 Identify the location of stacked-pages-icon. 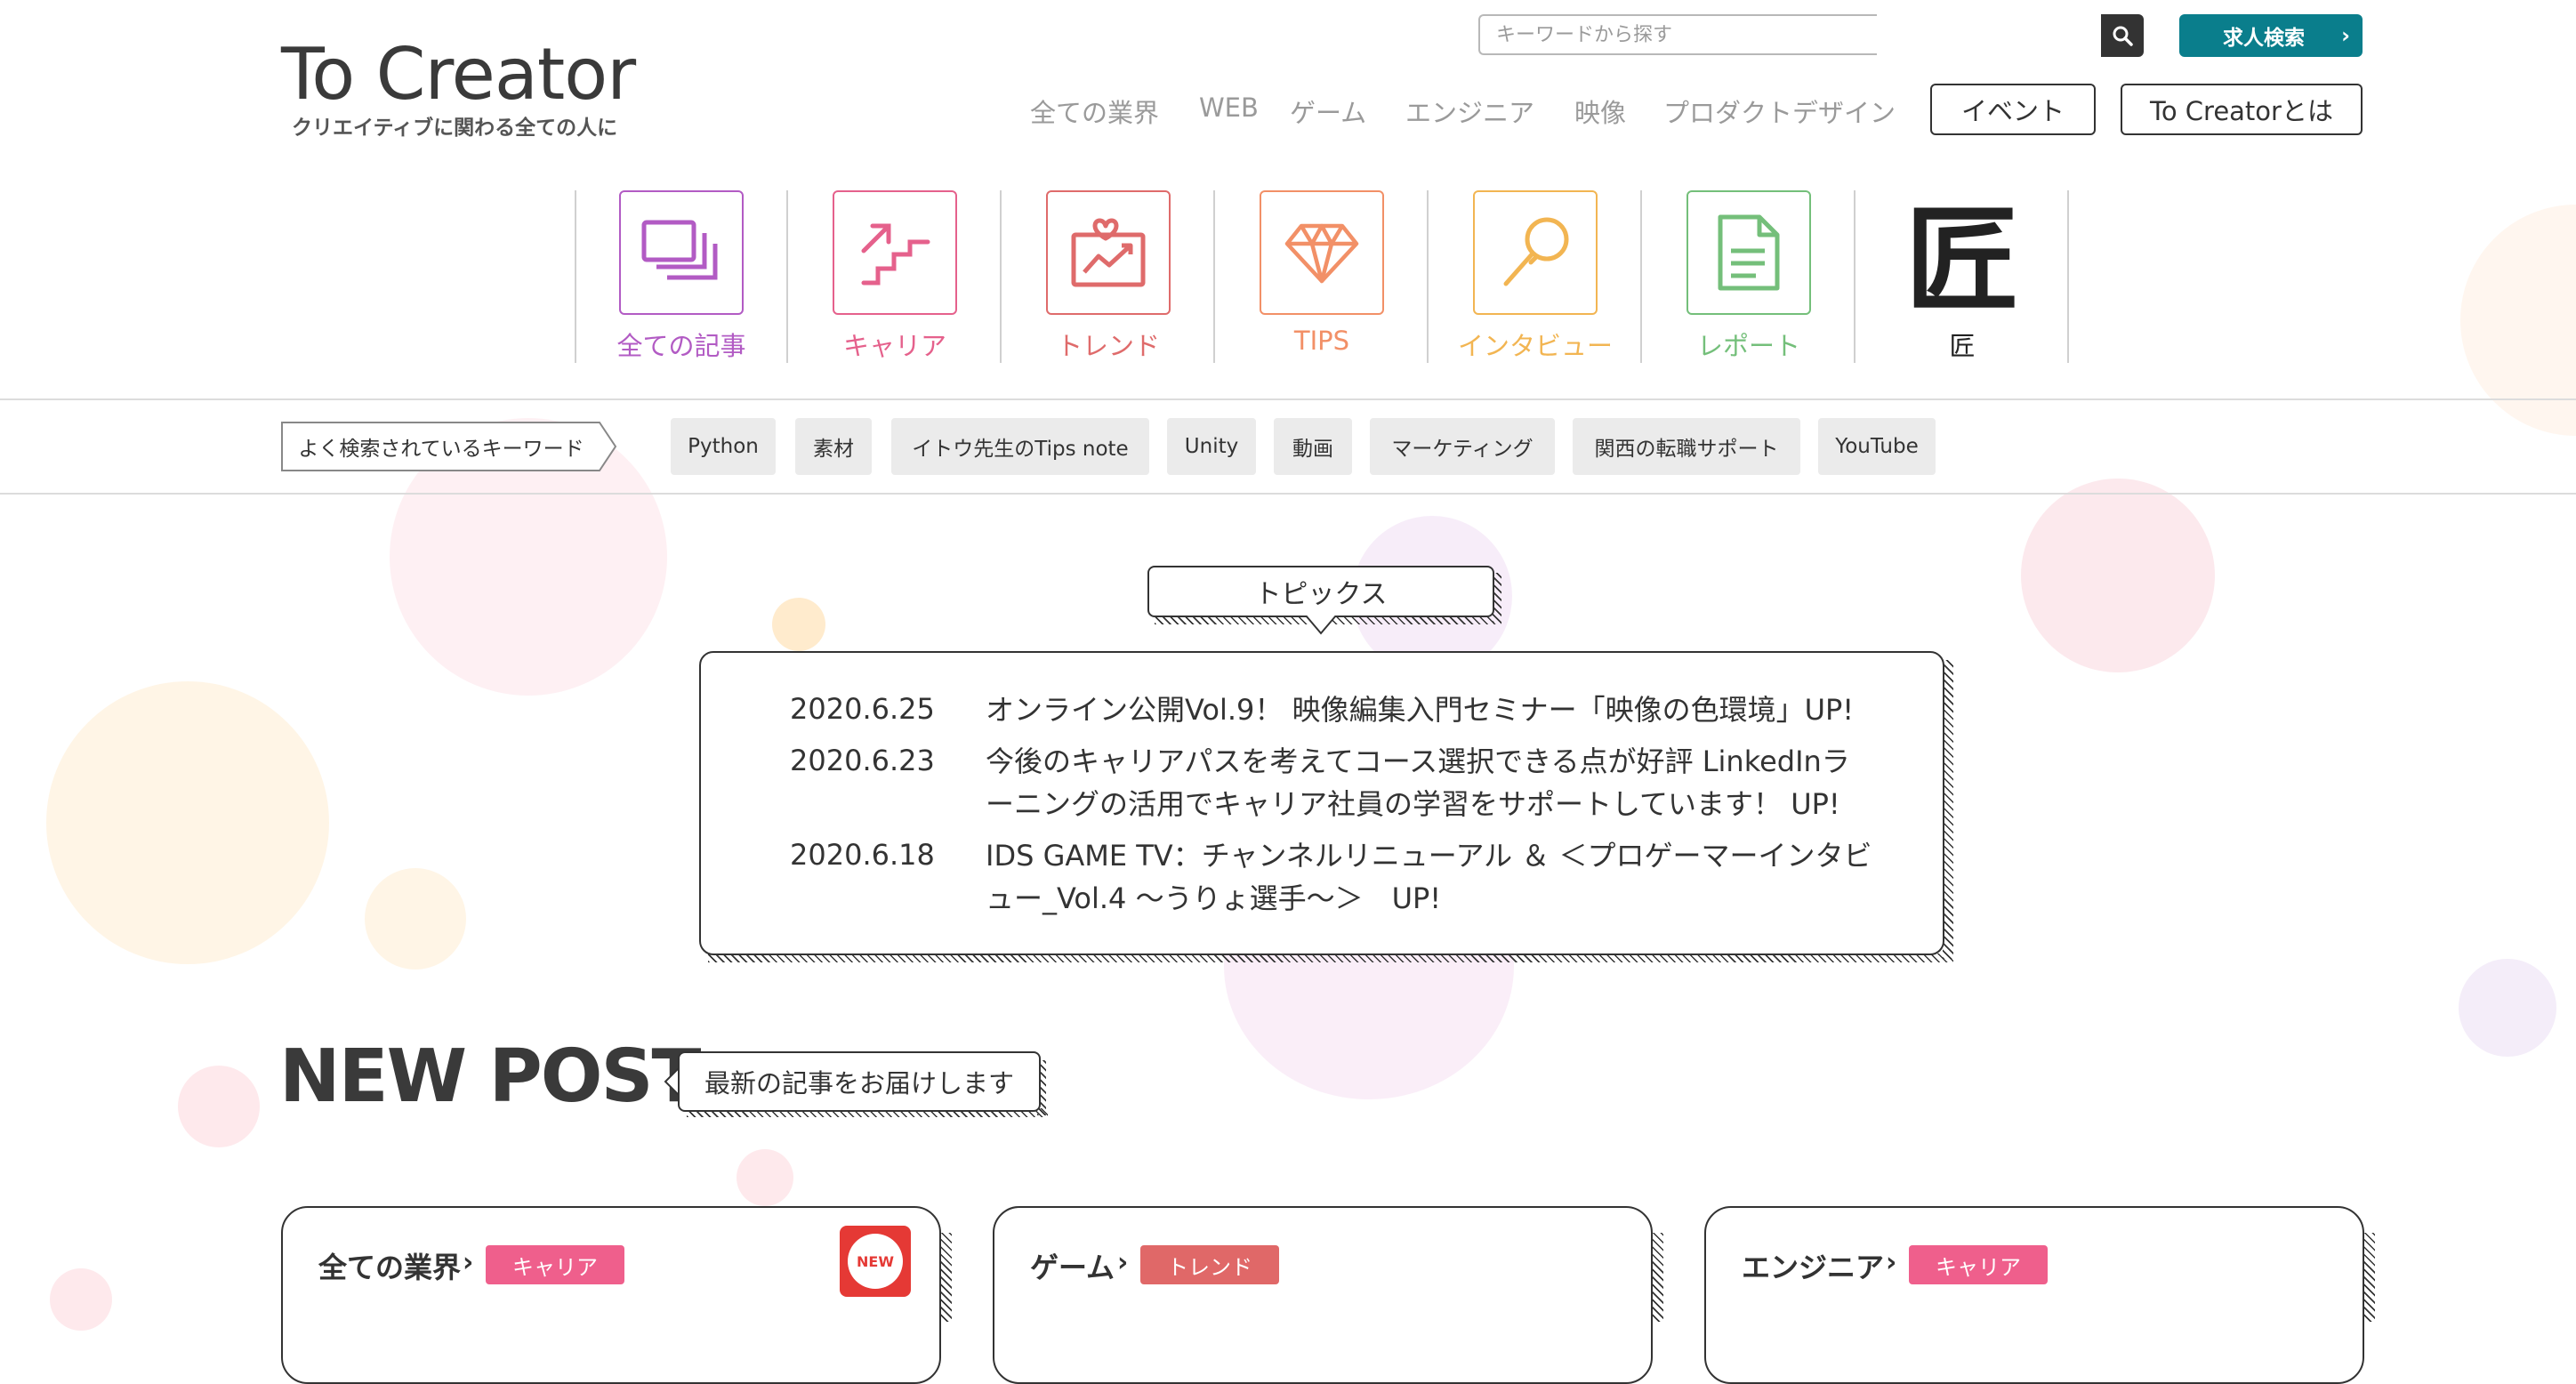
(679, 250).